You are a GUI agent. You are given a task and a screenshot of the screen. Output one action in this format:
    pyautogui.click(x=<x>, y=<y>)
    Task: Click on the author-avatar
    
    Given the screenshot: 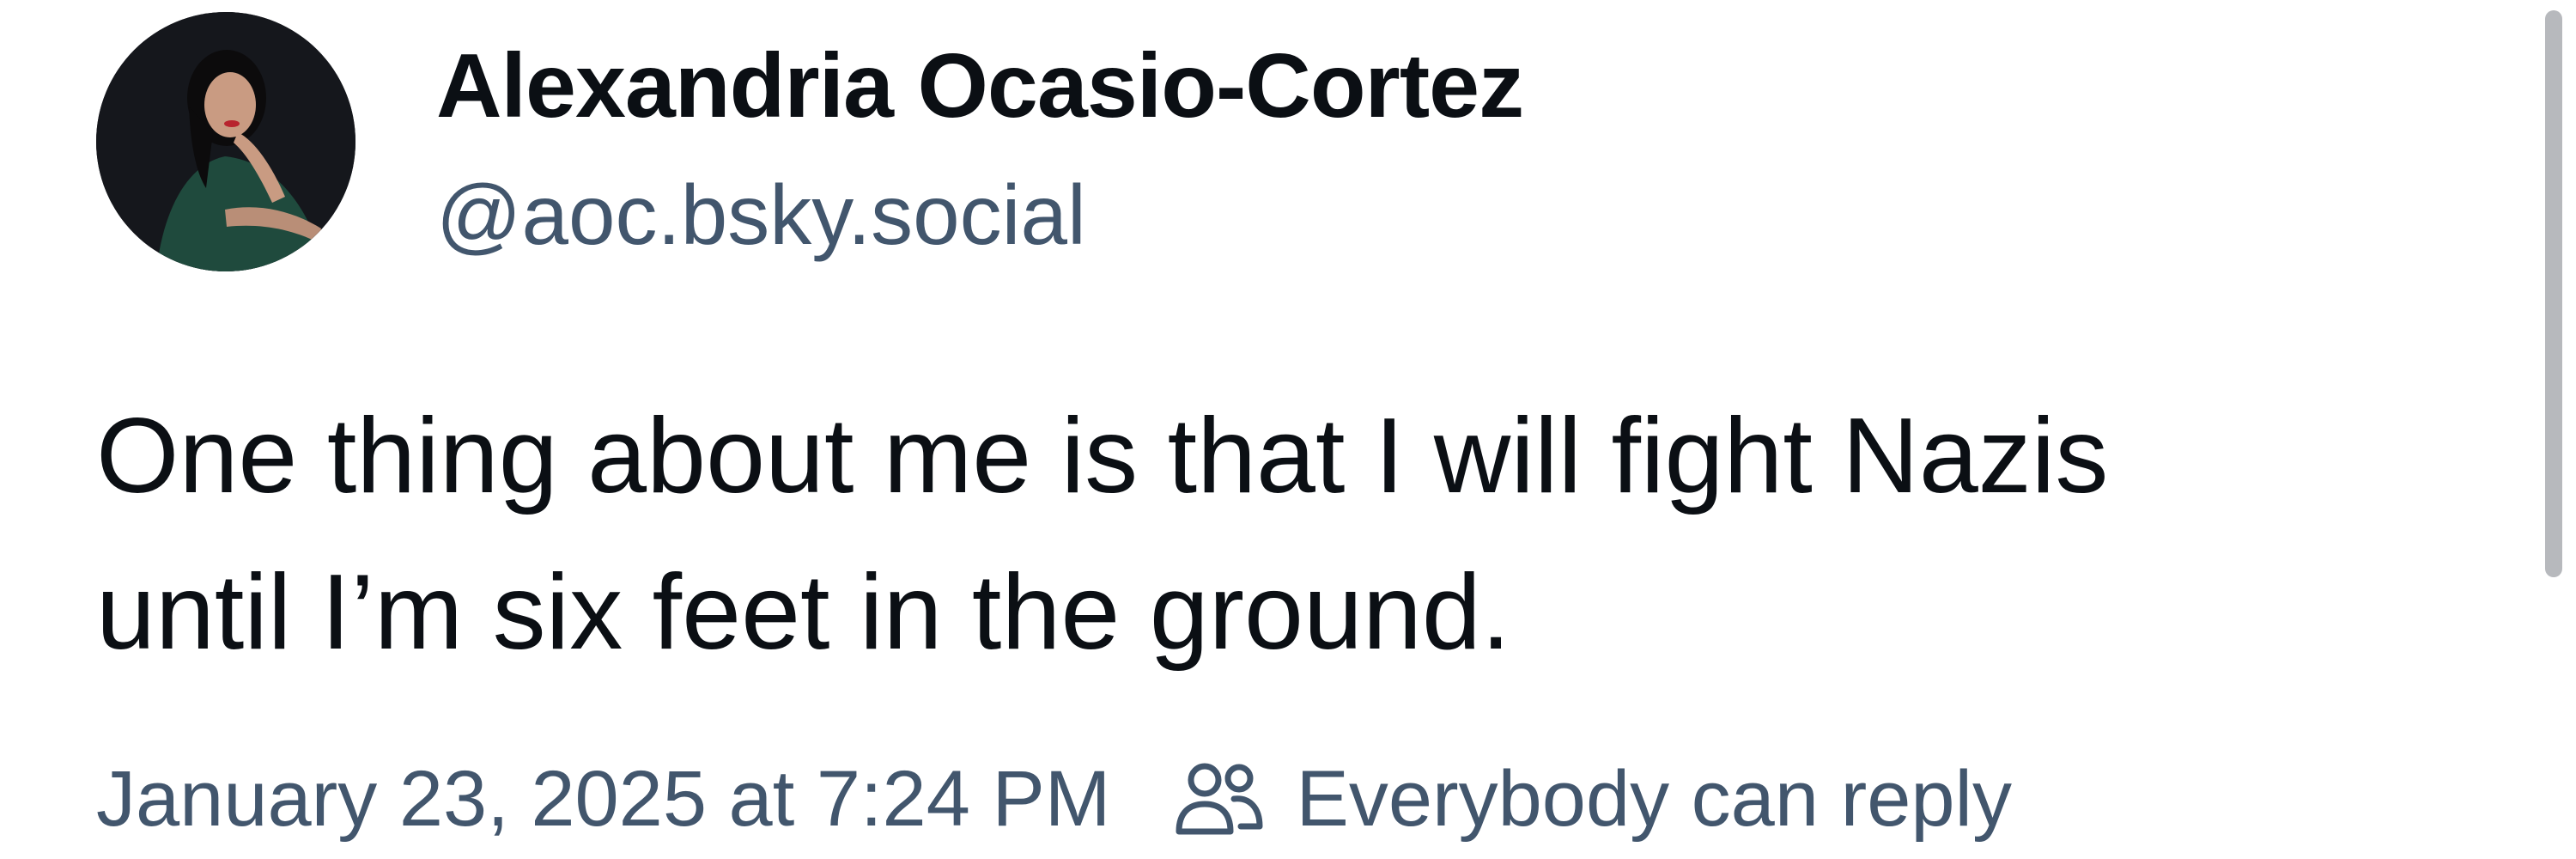 What is the action you would take?
    pyautogui.click(x=226, y=142)
    